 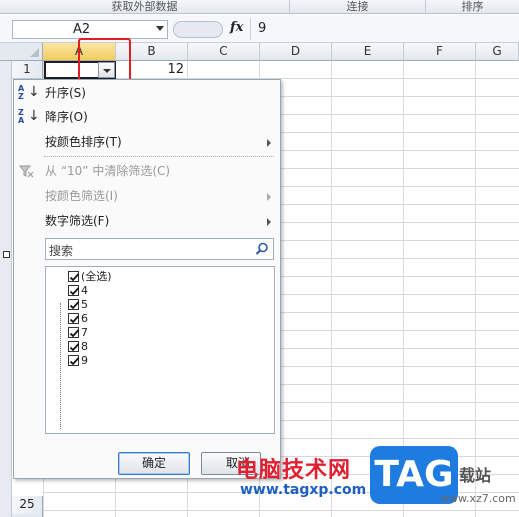 I want to click on tree-connector, so click(x=60, y=366).